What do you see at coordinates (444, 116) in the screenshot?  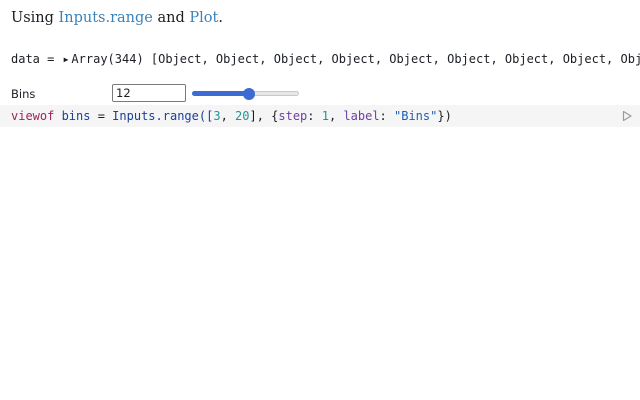 I see `code-close: })` at bounding box center [444, 116].